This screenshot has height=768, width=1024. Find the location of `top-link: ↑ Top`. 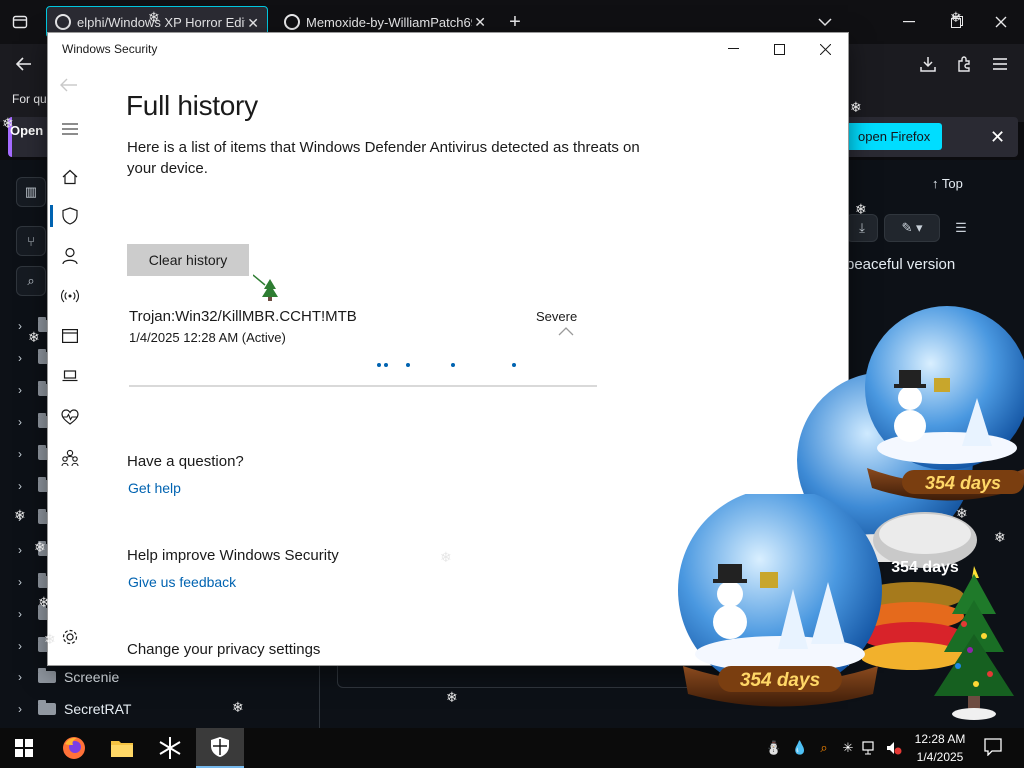

top-link: ↑ Top is located at coordinates (947, 183).